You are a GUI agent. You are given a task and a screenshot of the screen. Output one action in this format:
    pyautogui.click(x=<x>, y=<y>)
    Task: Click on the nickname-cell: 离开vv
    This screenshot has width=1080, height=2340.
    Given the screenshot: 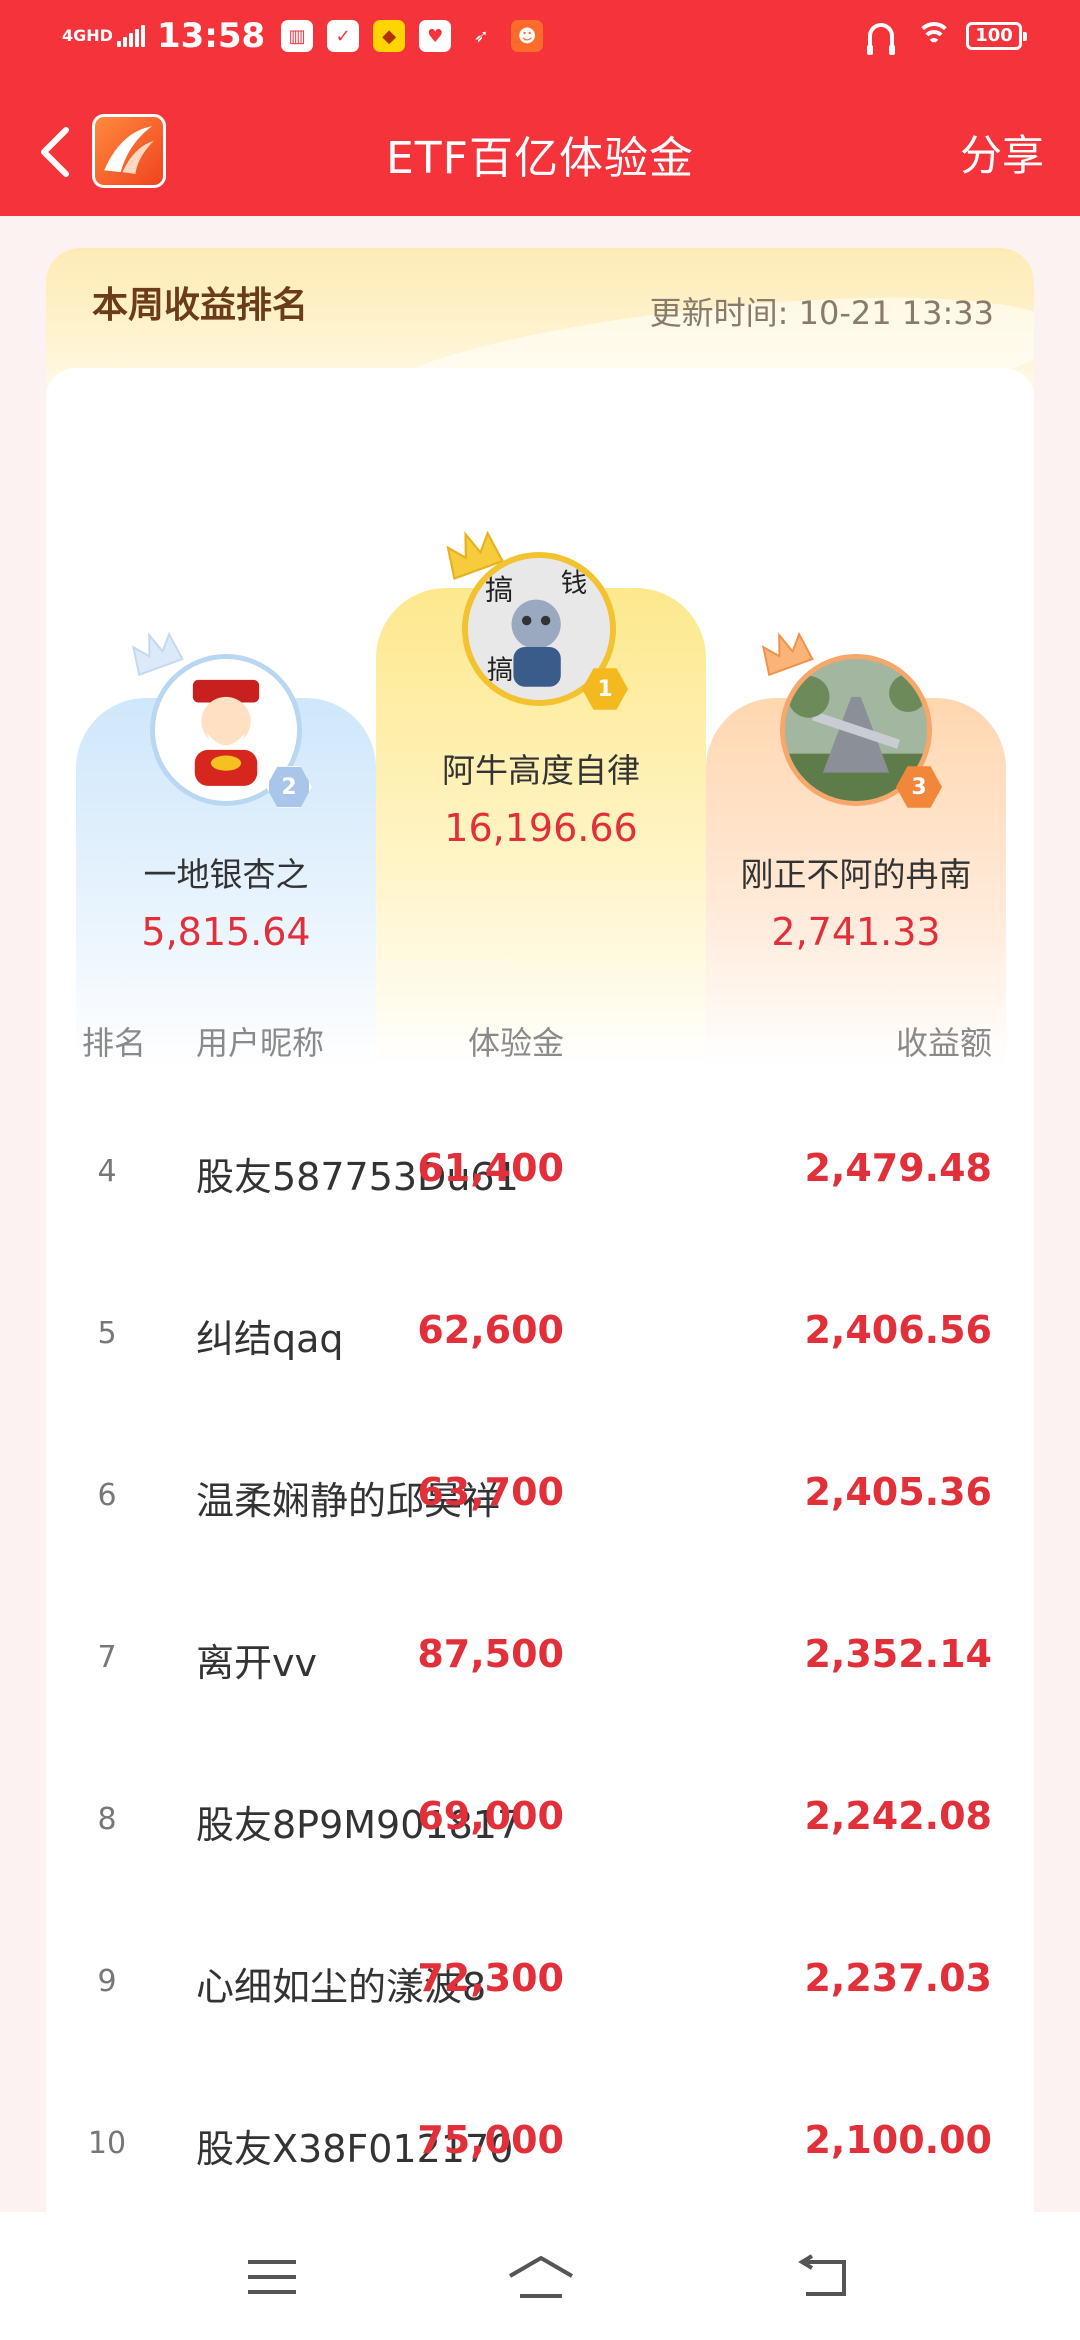 What is the action you would take?
    pyautogui.click(x=256, y=1663)
    